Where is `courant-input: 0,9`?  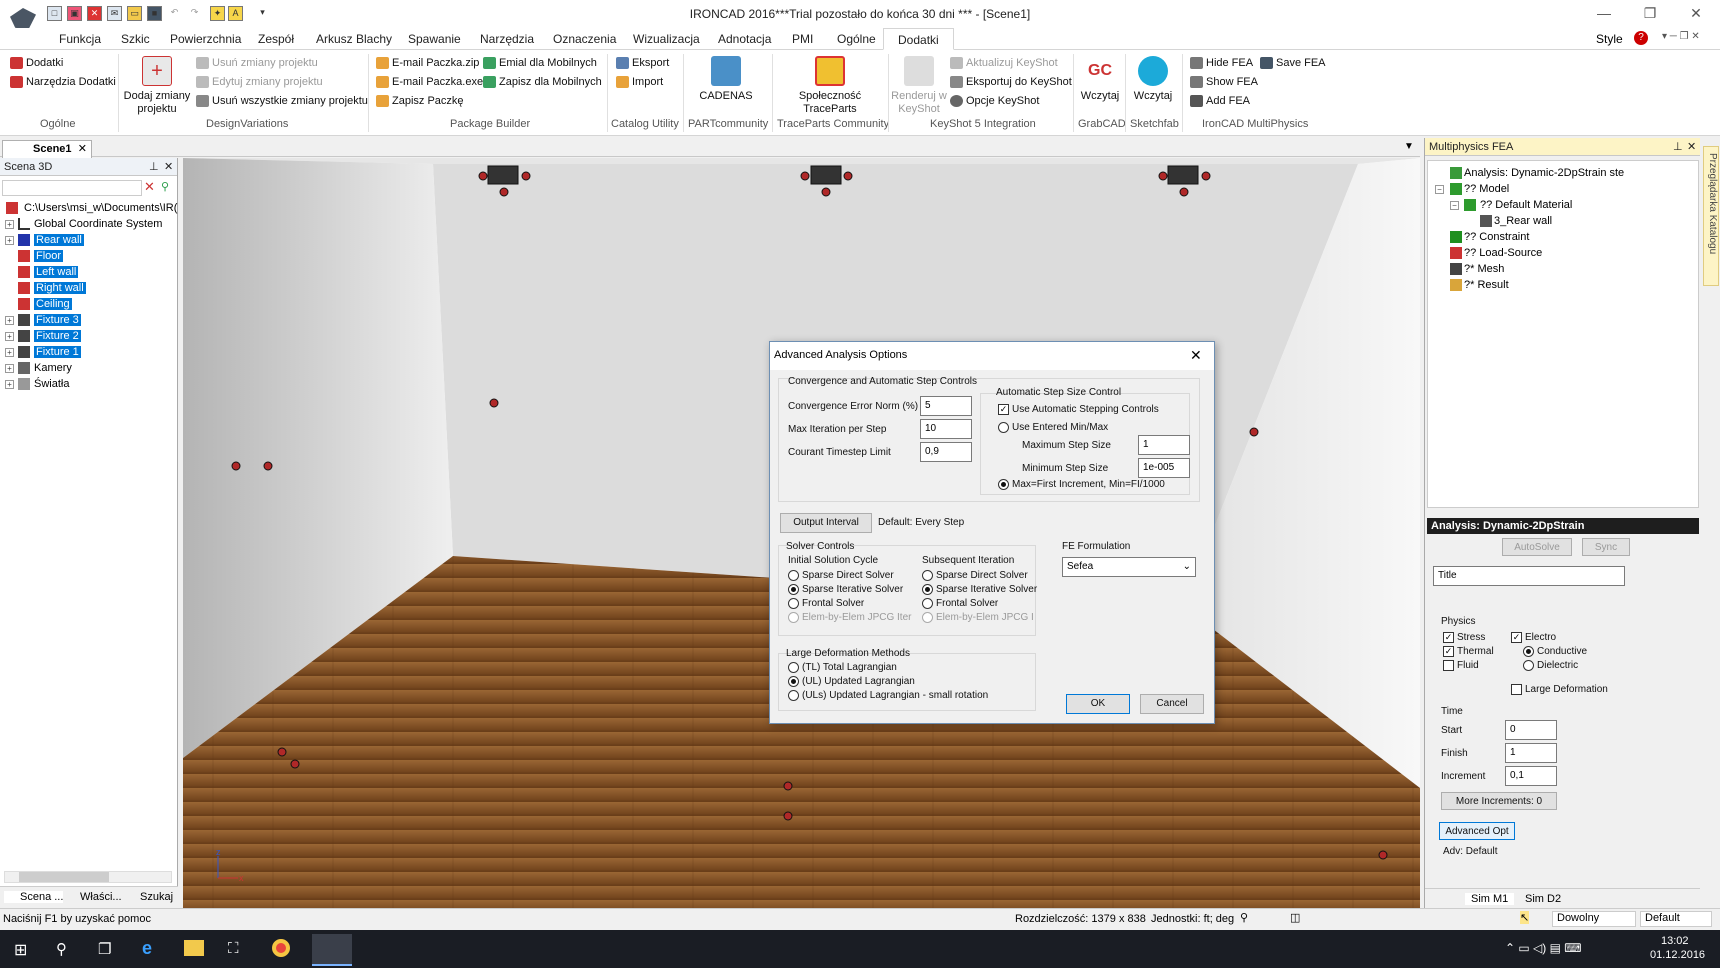
courant-input: 0,9 is located at coordinates (946, 452).